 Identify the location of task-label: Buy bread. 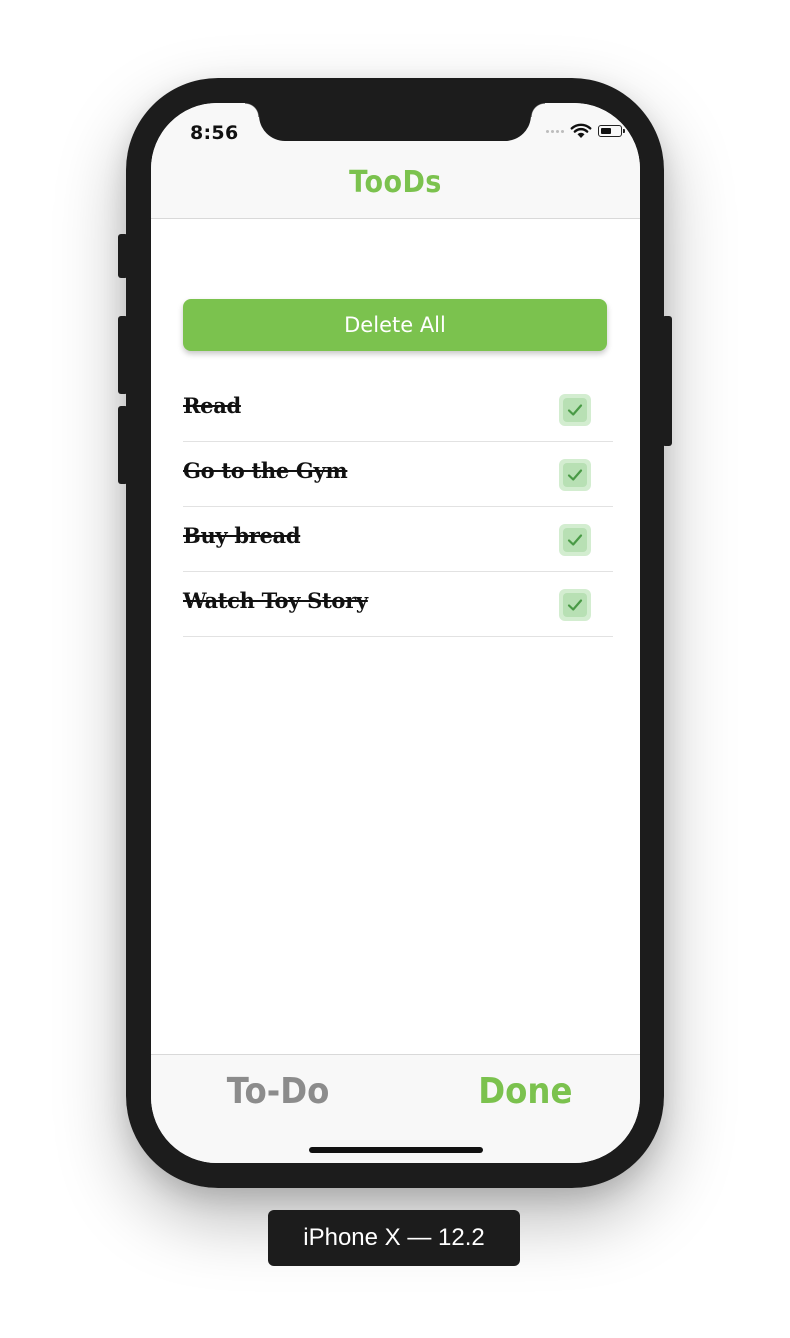
(242, 535).